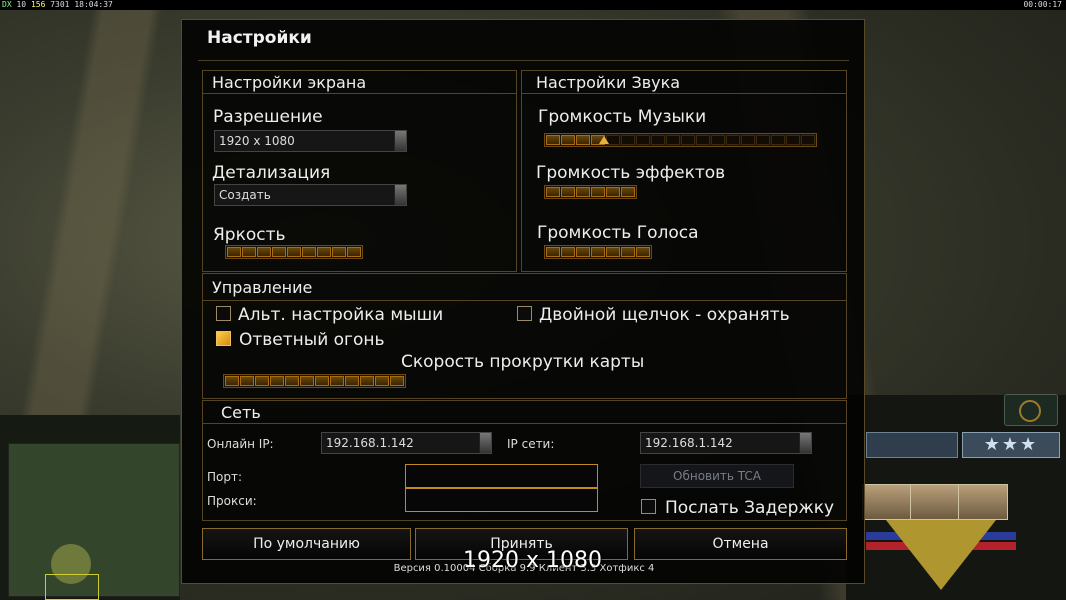  What do you see at coordinates (631, 173) in the screenshot?
I see `effects-volume-label: Громкость эффектов` at bounding box center [631, 173].